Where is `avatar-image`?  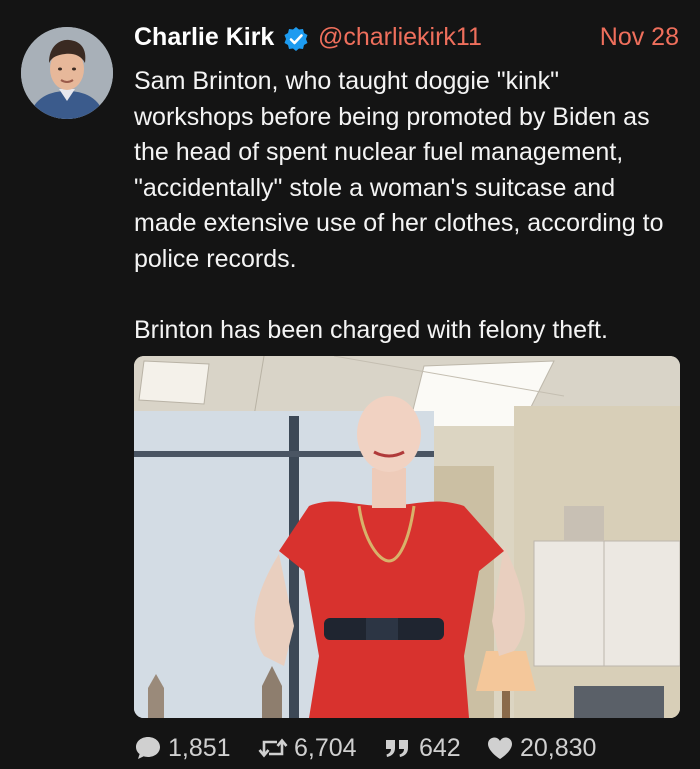 avatar-image is located at coordinates (67, 73).